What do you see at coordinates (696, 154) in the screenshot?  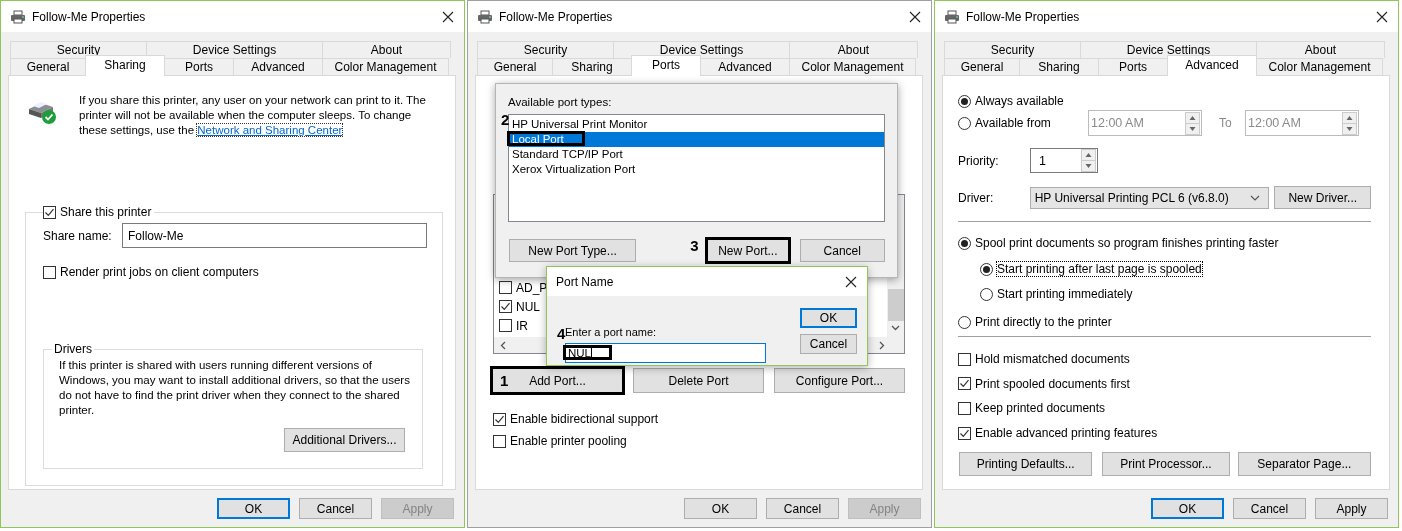 I see `port-type-item: Standard TCP/IP Port` at bounding box center [696, 154].